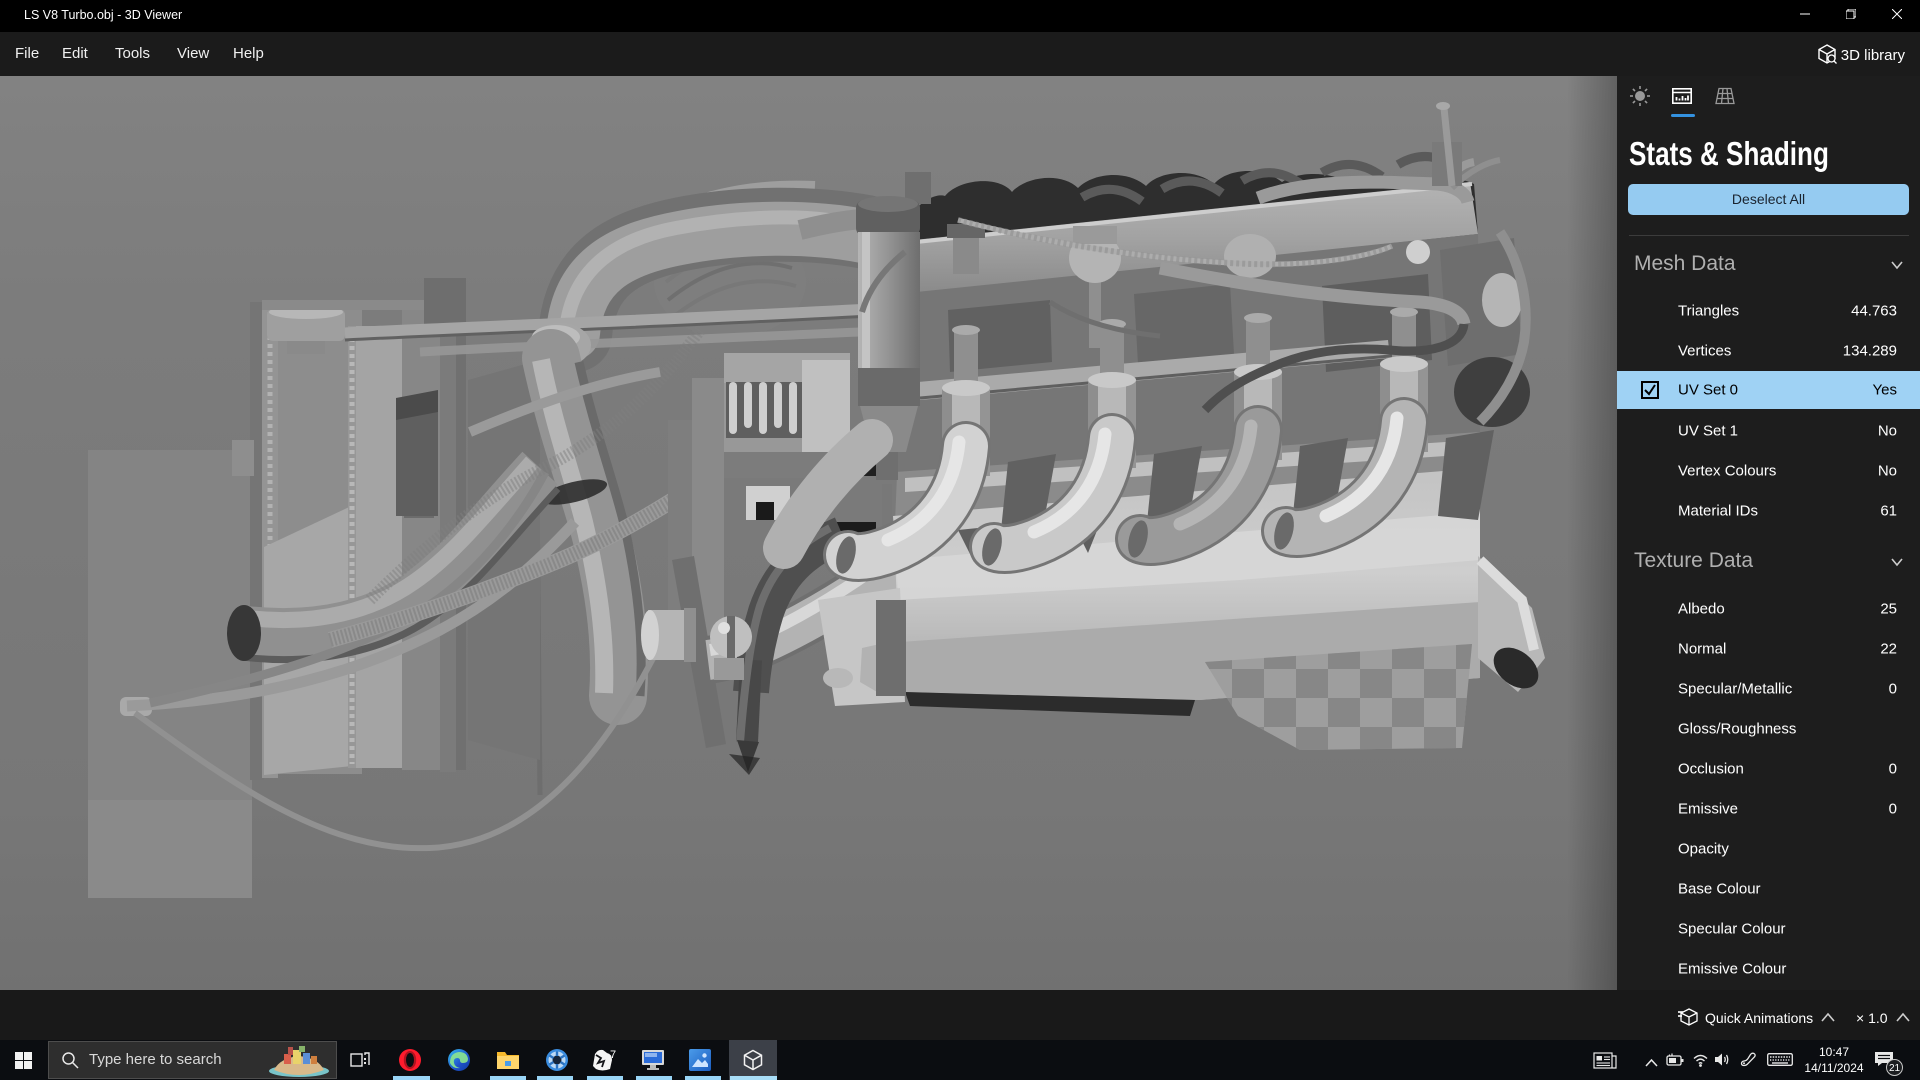 This screenshot has width=1920, height=1080. Describe the element at coordinates (613, 1055) in the screenshot. I see `svg-text: 7` at that location.